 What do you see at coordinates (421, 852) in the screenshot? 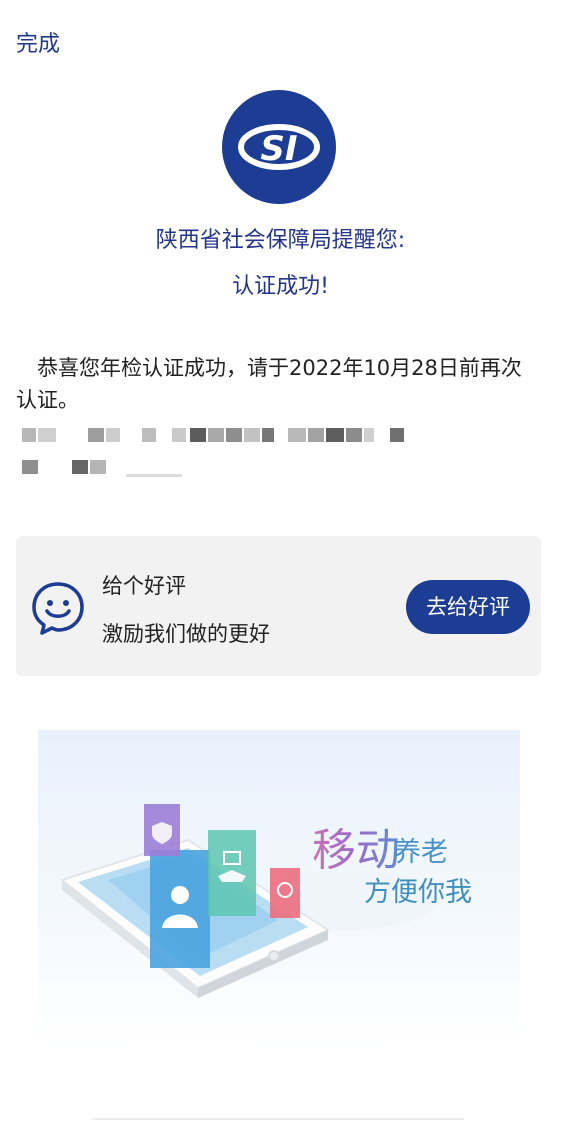
I see `banner-title-tail: 养老` at bounding box center [421, 852].